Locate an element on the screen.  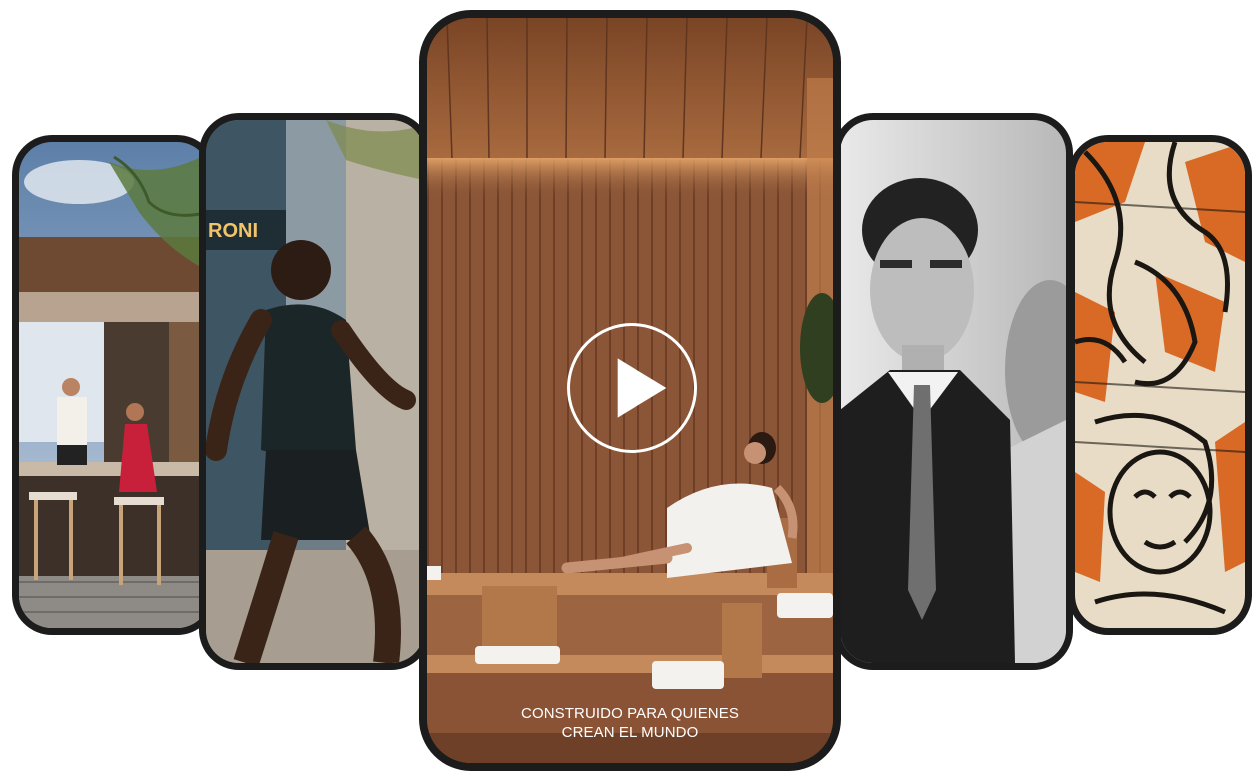
rooftop-bar-image is located at coordinates (114, 385).